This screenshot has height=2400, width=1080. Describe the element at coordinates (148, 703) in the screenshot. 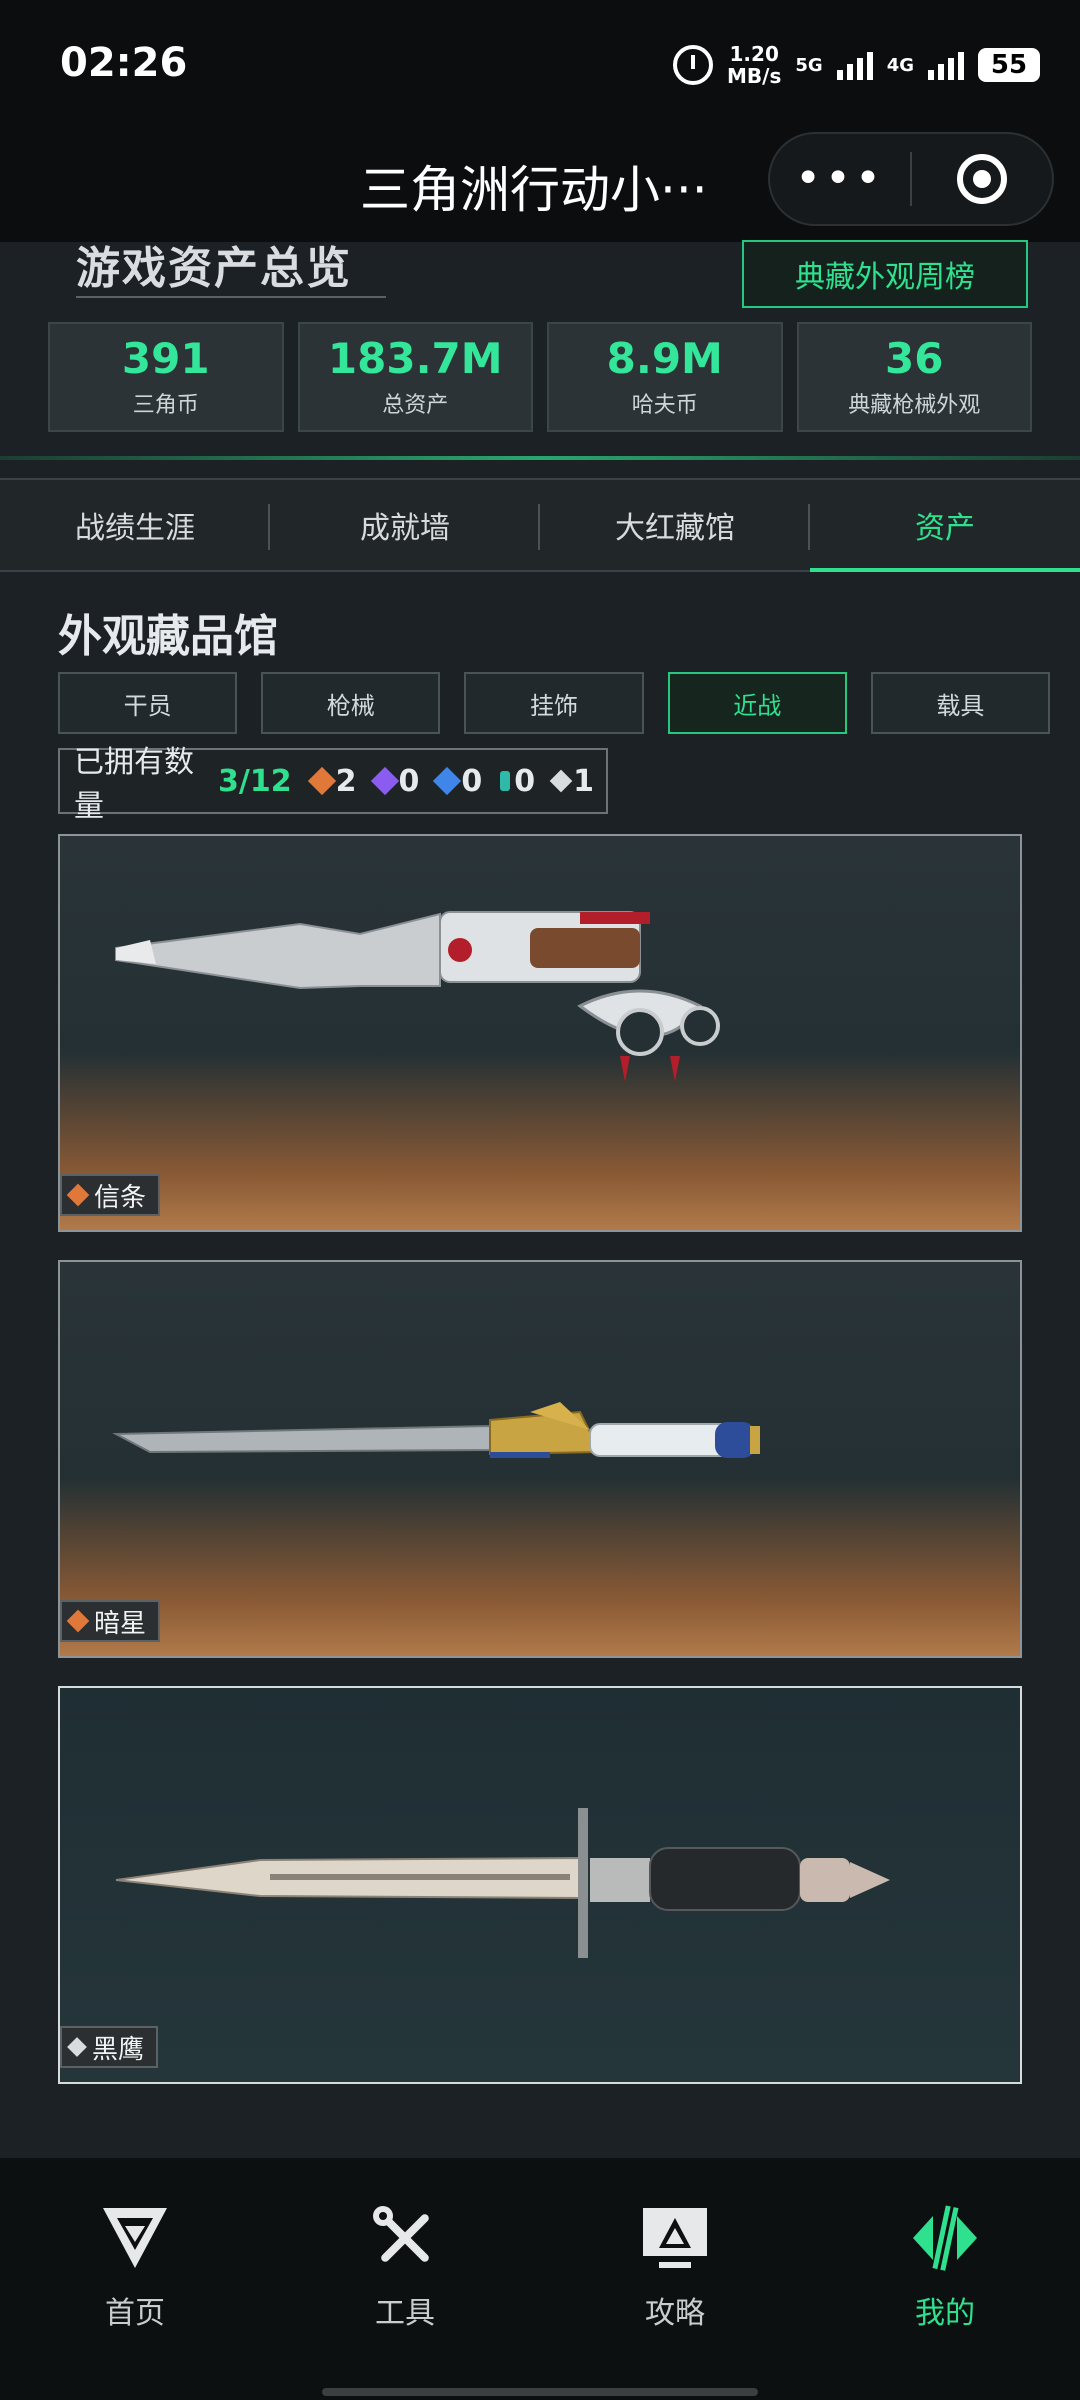

I see `category-operators: 干员` at that location.